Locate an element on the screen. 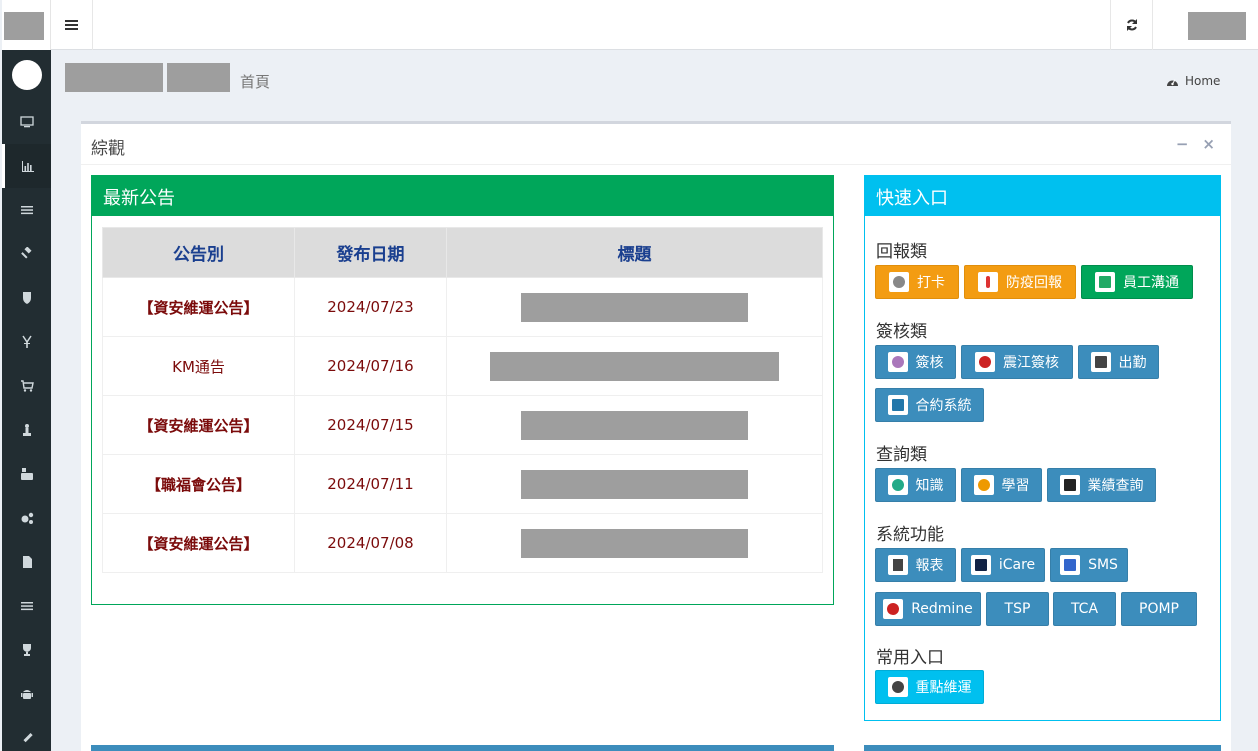 Image resolution: width=1258 pixels, height=751 pixels. shield-icon is located at coordinates (26, 298).